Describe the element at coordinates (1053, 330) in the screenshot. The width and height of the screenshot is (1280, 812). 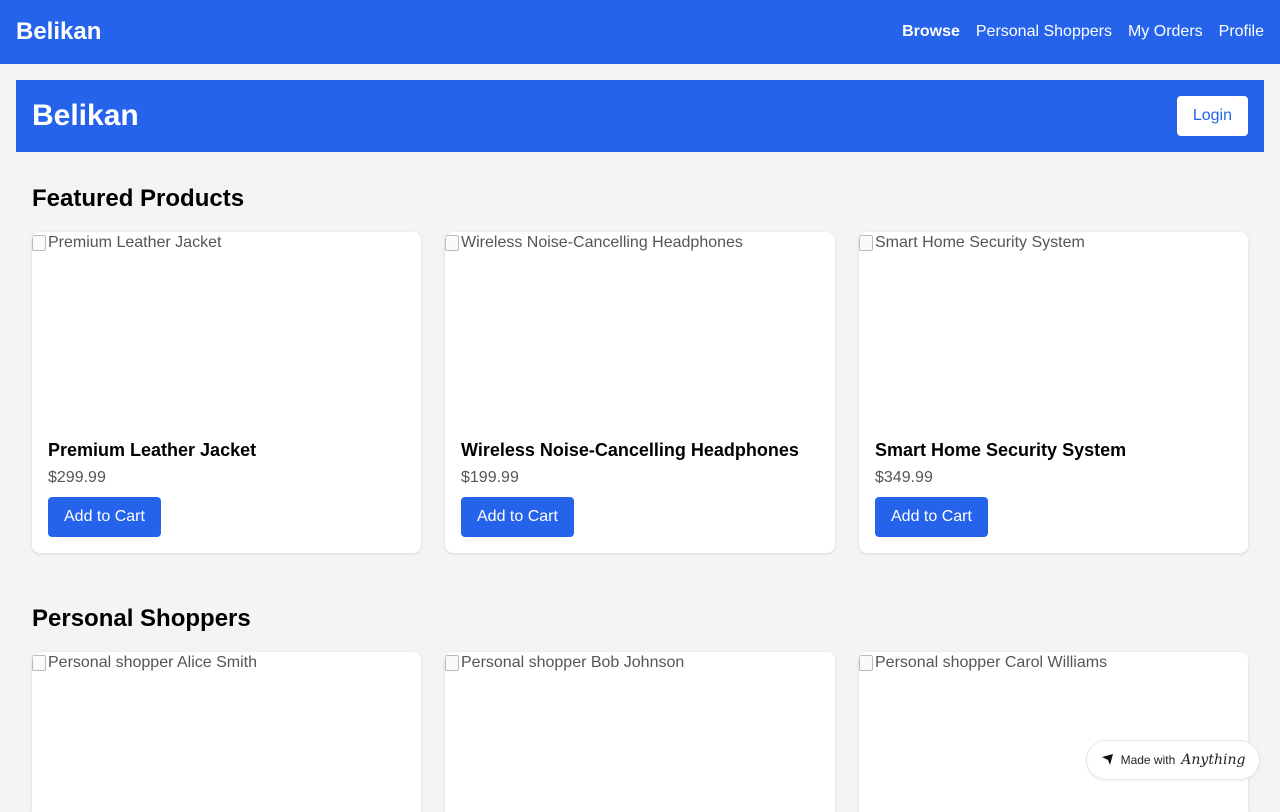
I see `product-image: Smart Home Security System` at that location.